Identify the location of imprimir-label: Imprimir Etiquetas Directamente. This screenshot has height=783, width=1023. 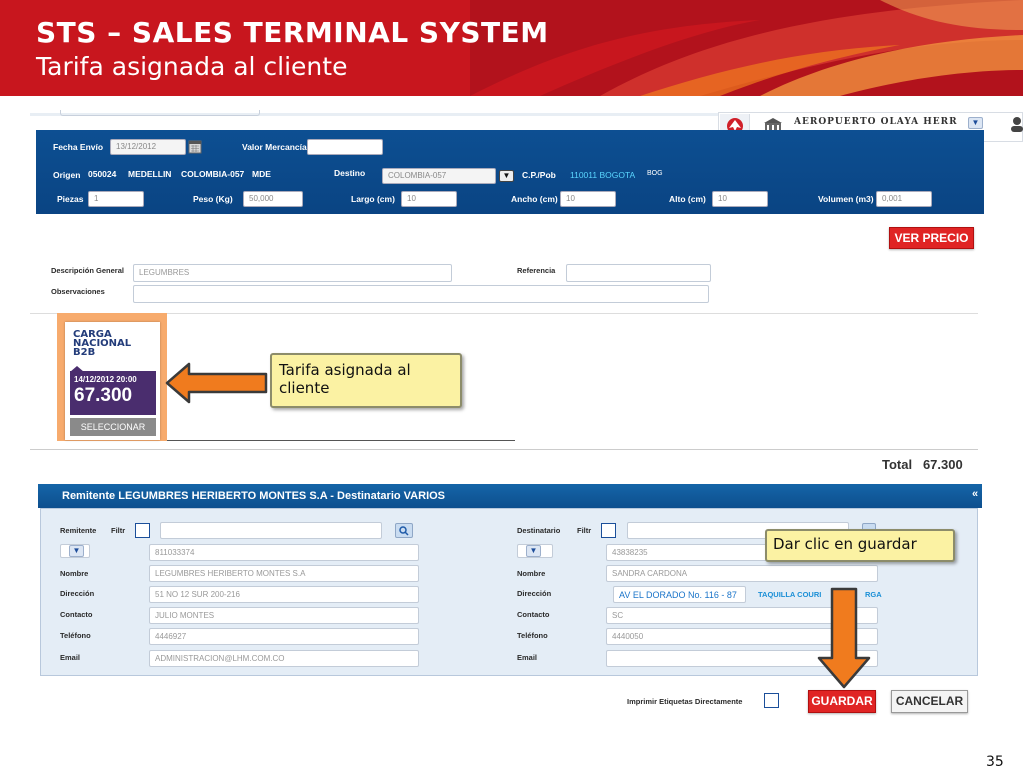
(685, 701).